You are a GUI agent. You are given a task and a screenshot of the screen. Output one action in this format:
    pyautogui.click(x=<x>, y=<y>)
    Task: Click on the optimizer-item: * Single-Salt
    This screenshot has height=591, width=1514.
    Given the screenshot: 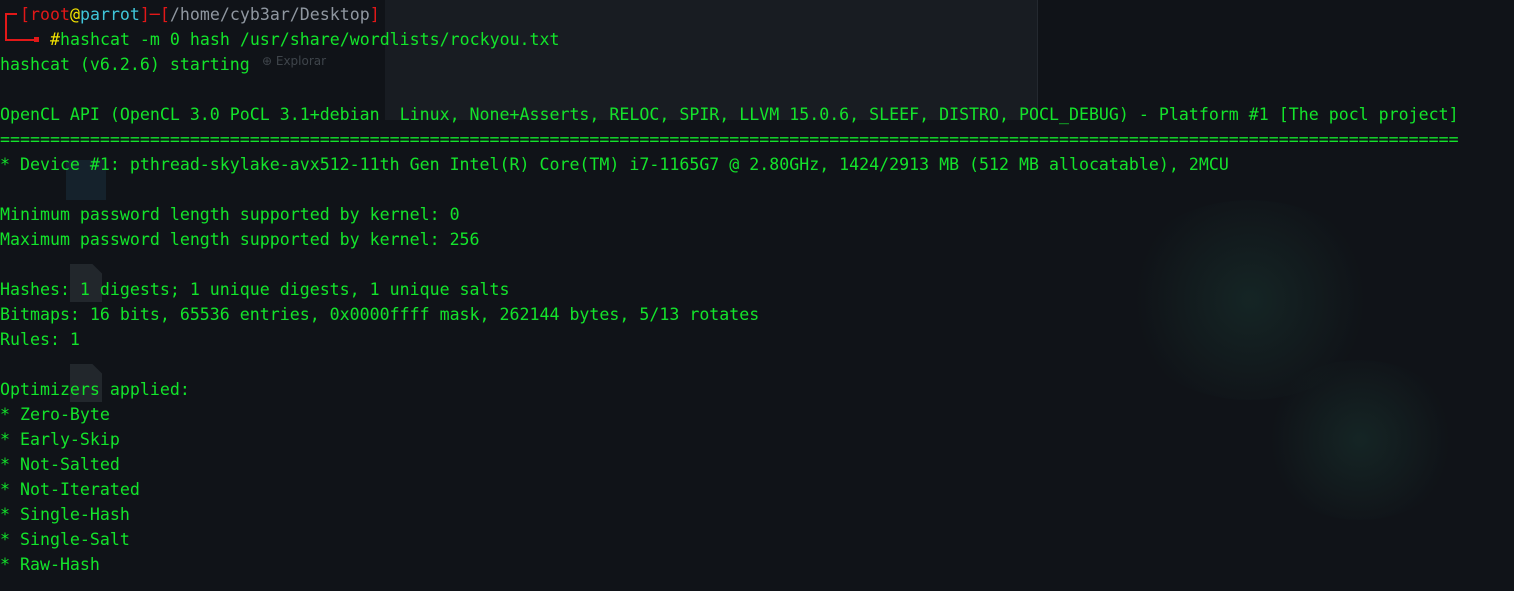 What is the action you would take?
    pyautogui.click(x=65, y=539)
    